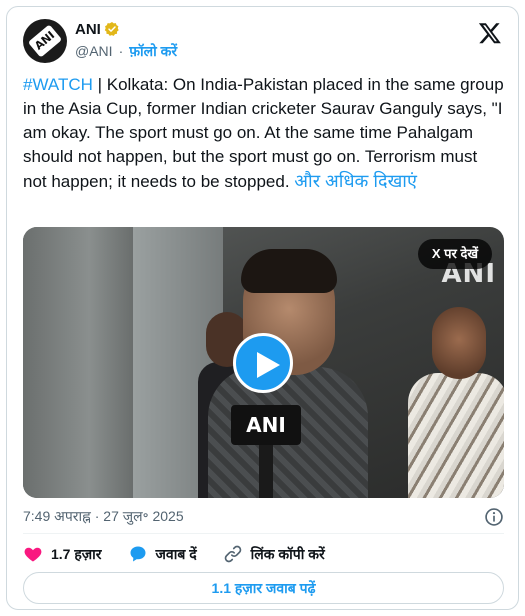 This screenshot has height=616, width=525. Describe the element at coordinates (266, 470) in the screenshot. I see `microphone-stick` at that location.